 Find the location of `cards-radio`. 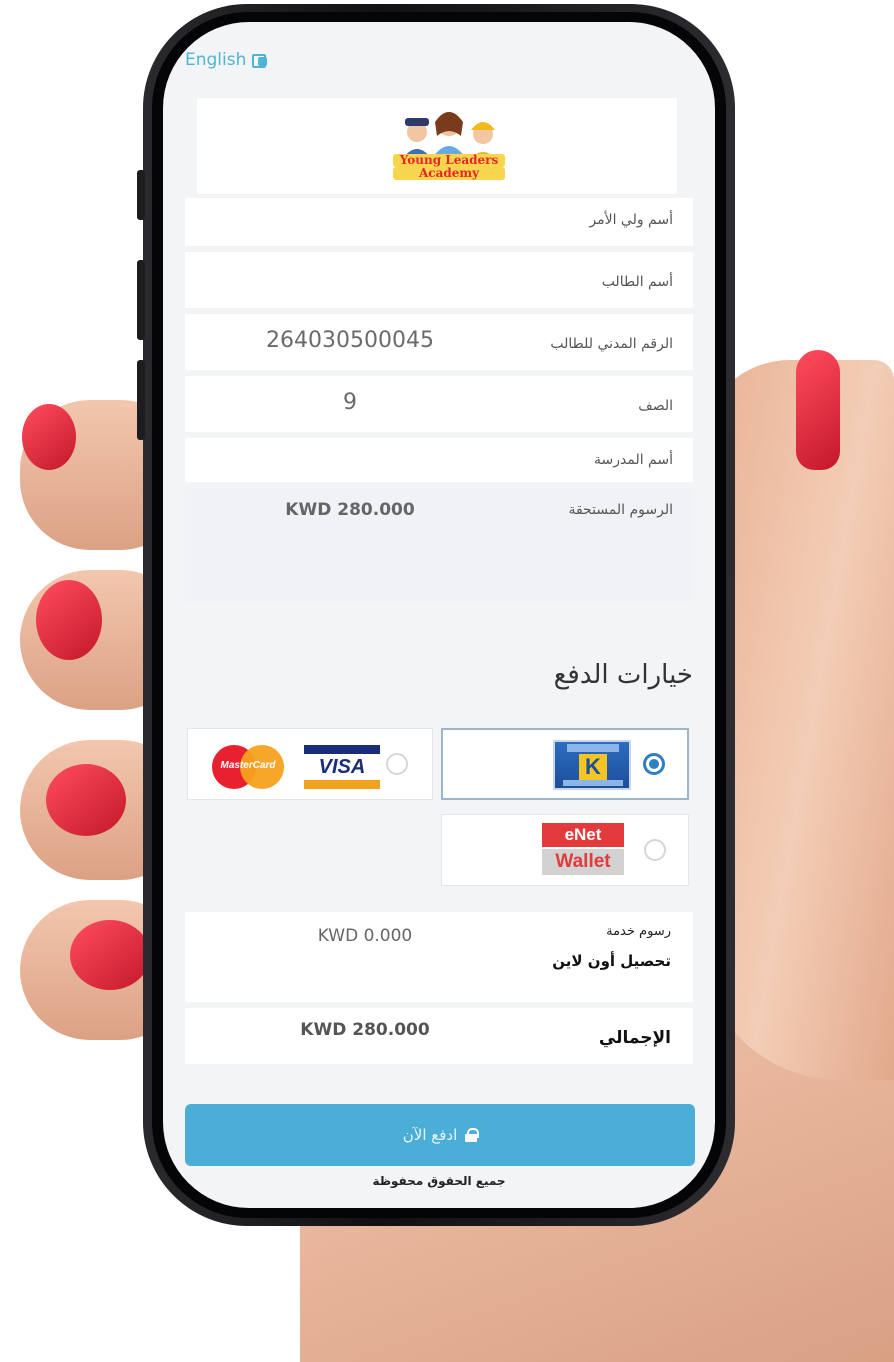

cards-radio is located at coordinates (397, 764).